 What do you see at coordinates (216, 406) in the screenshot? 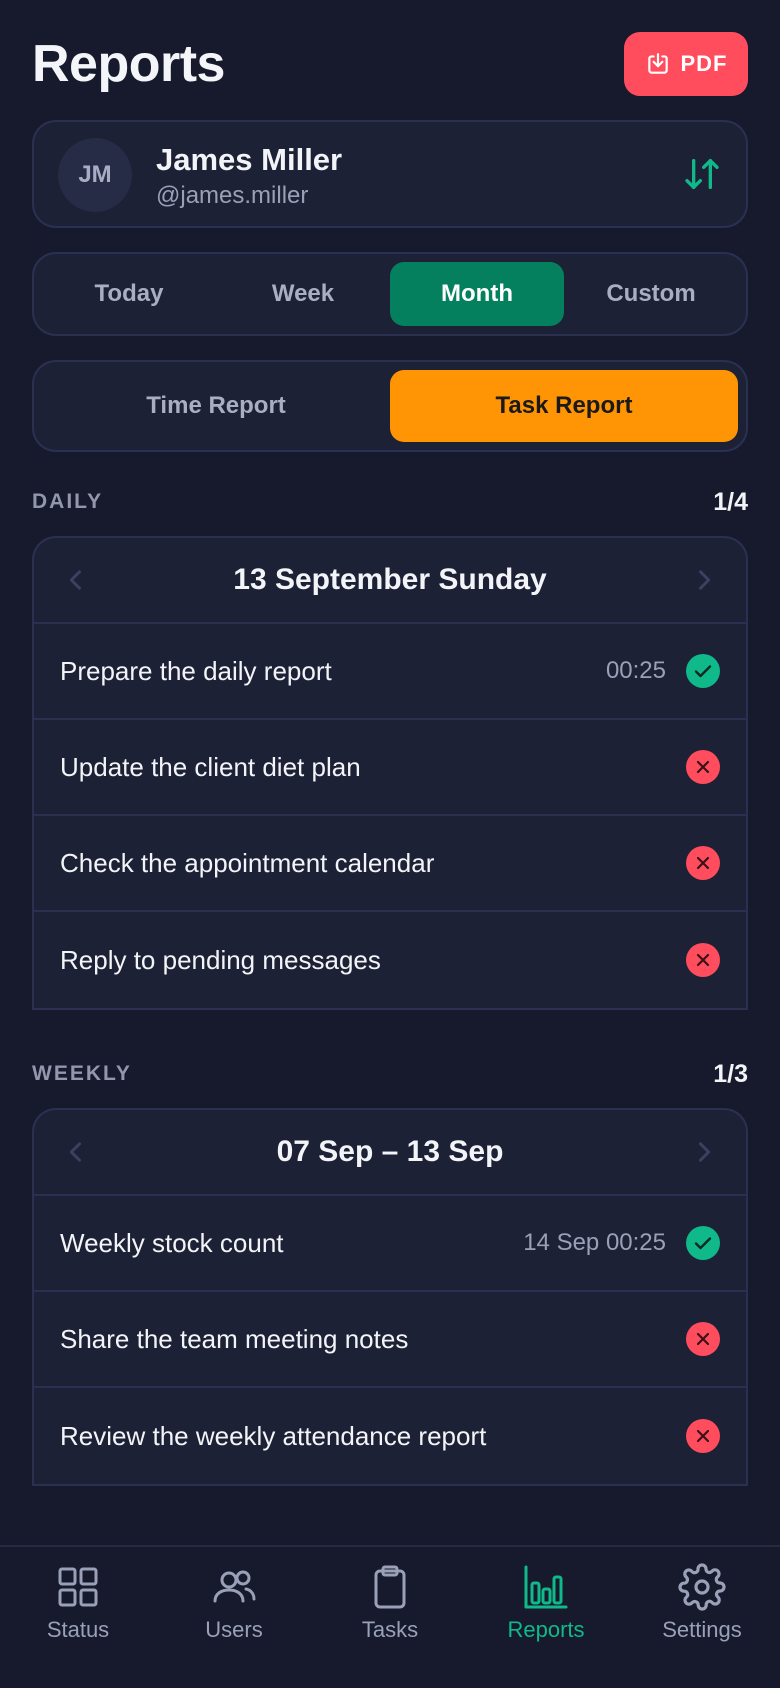
I see `tab-time-report: Time Report` at bounding box center [216, 406].